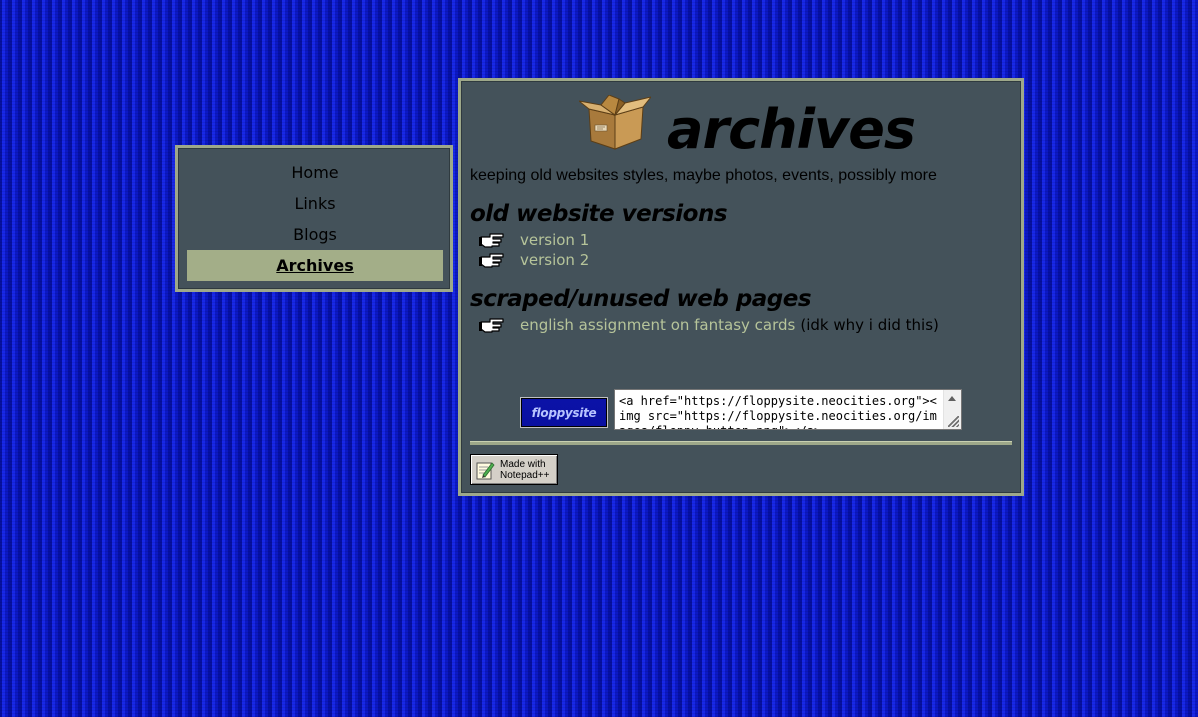 The image size is (1198, 717). Describe the element at coordinates (525, 475) in the screenshot. I see `badge-line-2: Notepad++` at that location.